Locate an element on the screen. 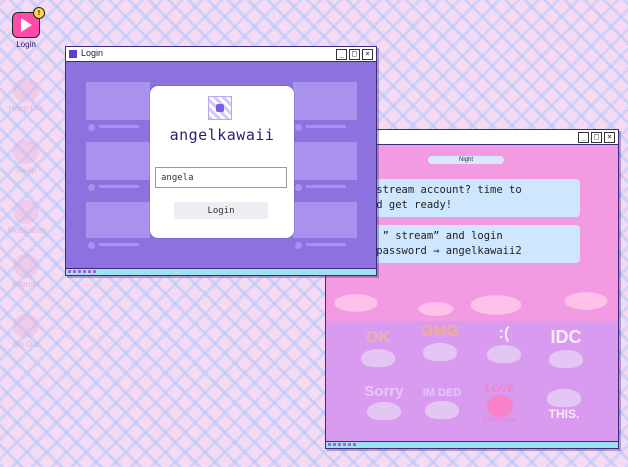 The height and width of the screenshot is (467, 628). sticker-text: IDC is located at coordinates (566, 337).